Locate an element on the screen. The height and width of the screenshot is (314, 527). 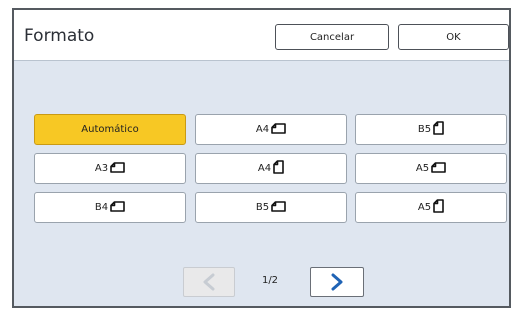
size-button-a3-landscape: A3 is located at coordinates (110, 168).